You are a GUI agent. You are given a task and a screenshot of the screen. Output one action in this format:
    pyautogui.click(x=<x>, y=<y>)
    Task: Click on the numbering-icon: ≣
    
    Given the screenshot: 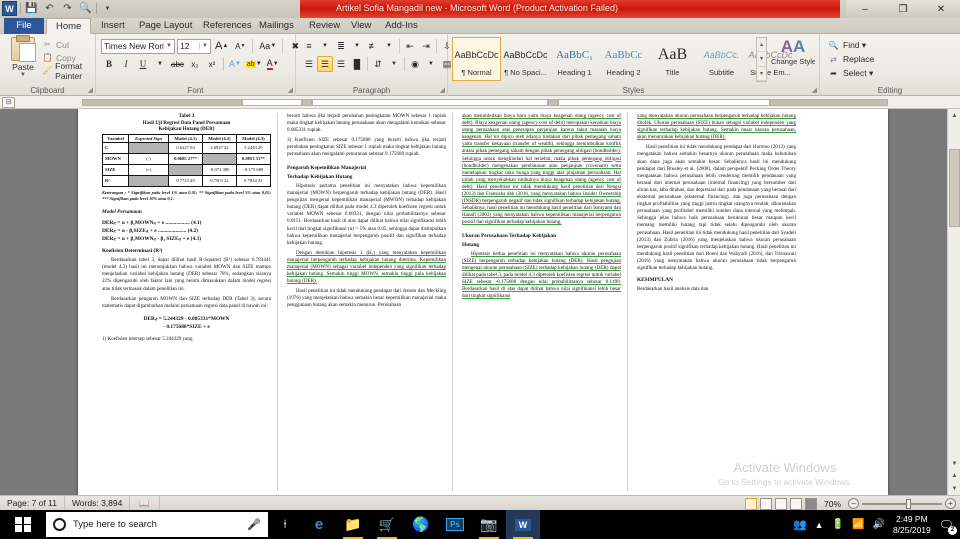 What is the action you would take?
    pyautogui.click(x=341, y=46)
    